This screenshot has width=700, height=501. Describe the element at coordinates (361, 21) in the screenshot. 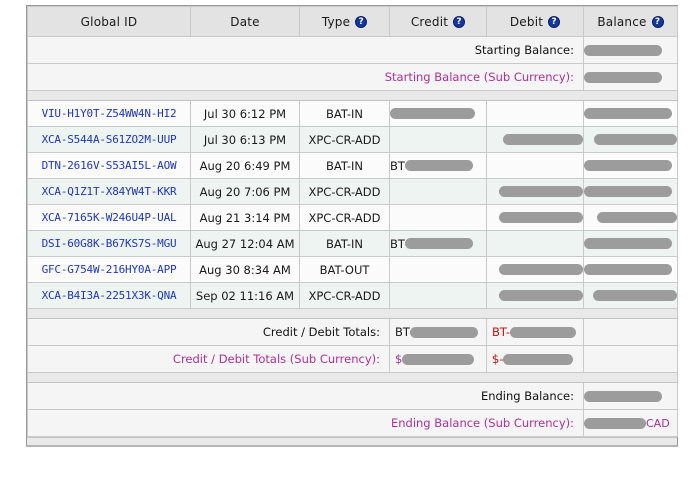

I see `help-icon-type: ?` at that location.